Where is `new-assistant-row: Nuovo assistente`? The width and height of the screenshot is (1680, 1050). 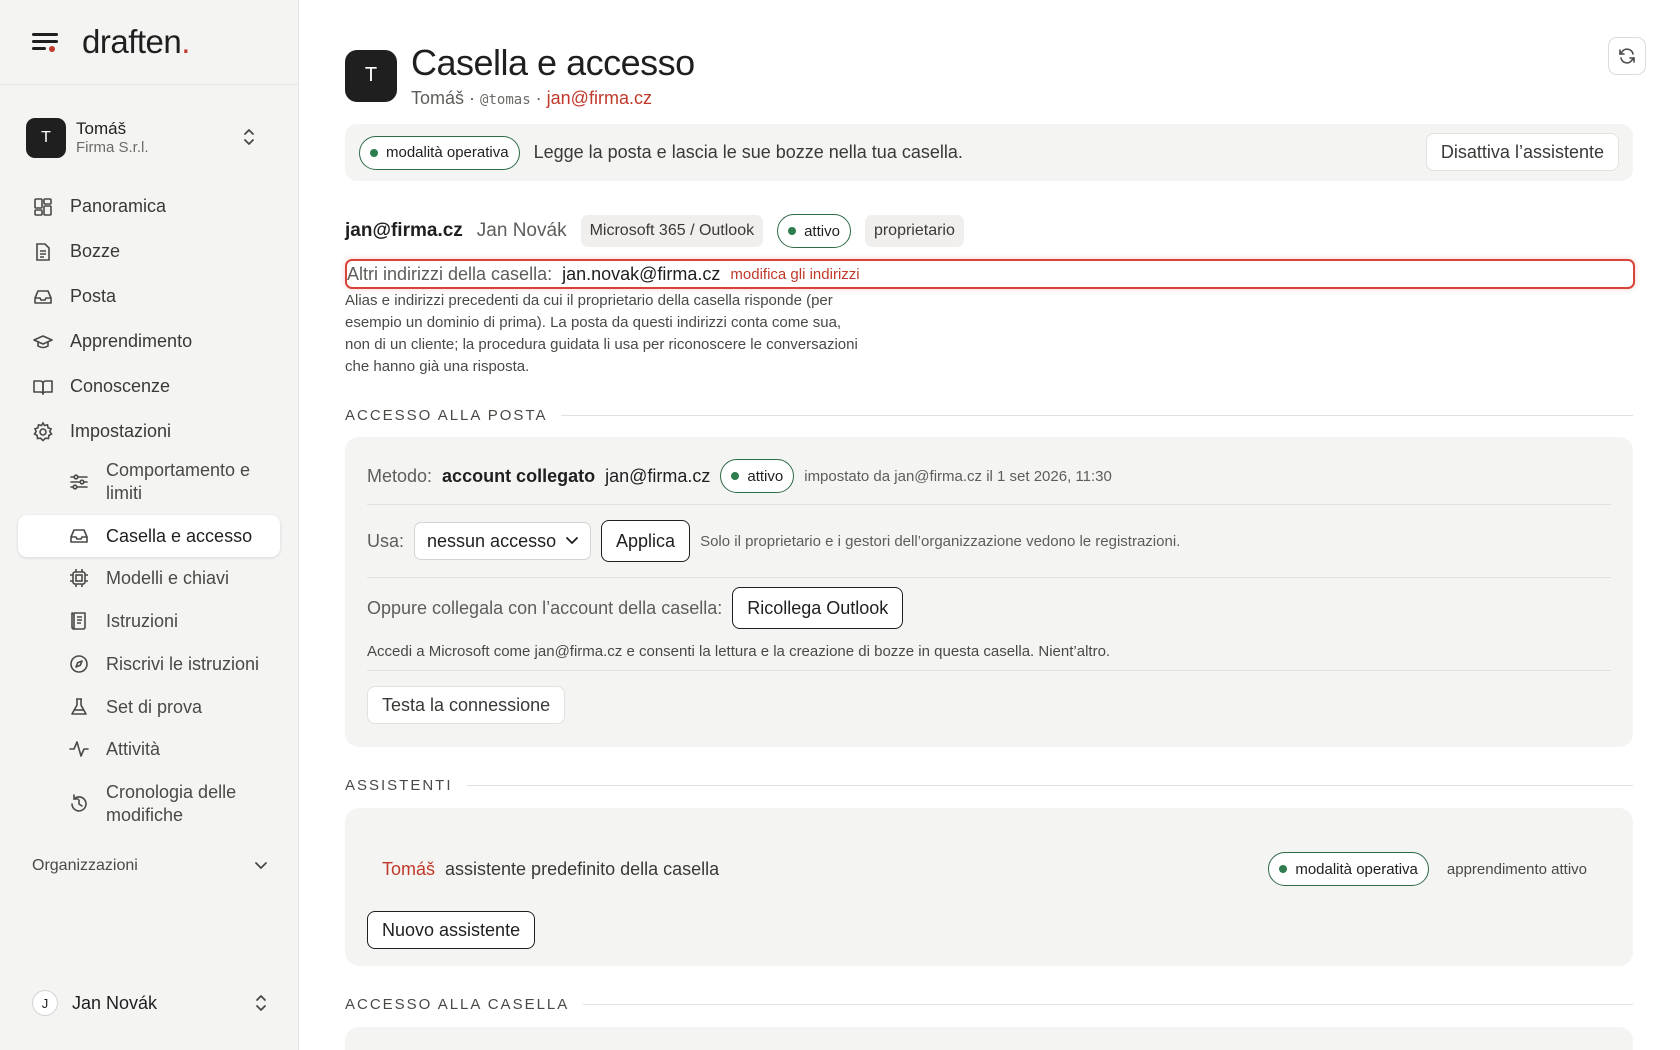
new-assistant-row: Nuovo assistente is located at coordinates (989, 930).